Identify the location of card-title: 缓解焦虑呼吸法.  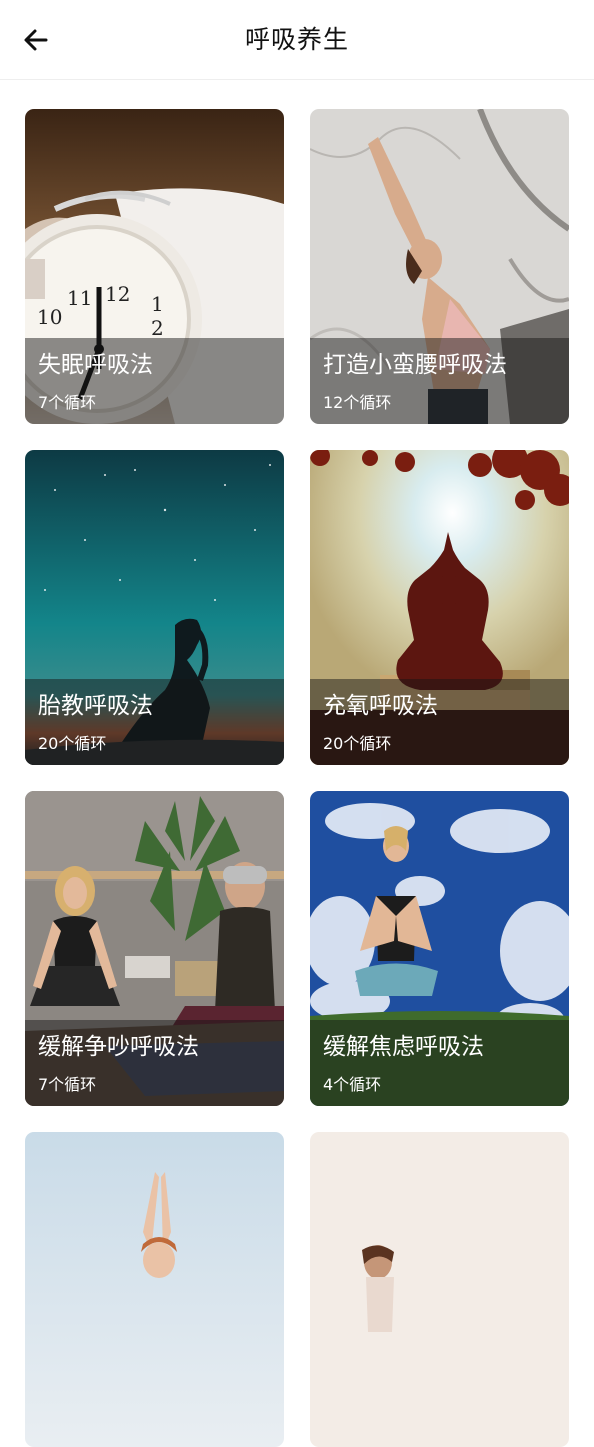
(403, 1047).